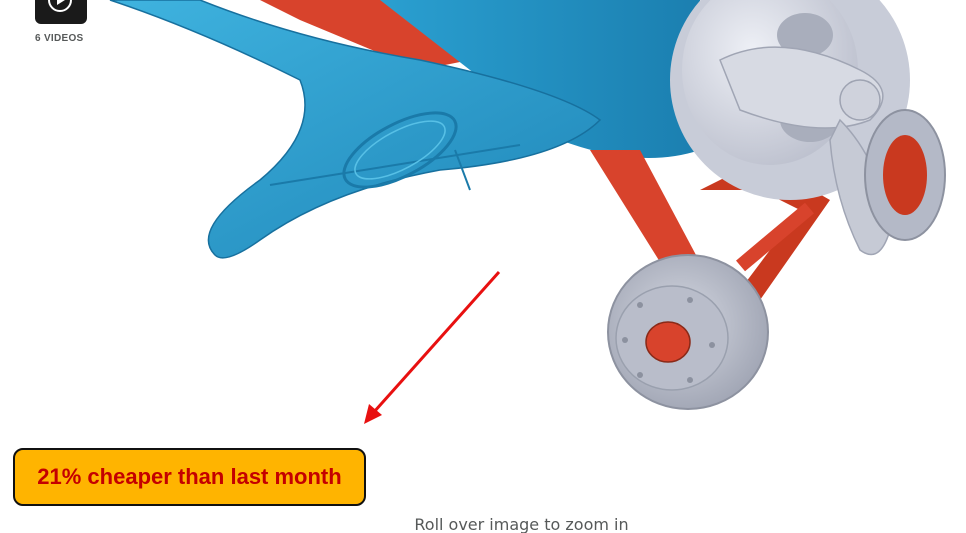  I want to click on price-drop-badge: 21% cheaper than last month, so click(189, 477).